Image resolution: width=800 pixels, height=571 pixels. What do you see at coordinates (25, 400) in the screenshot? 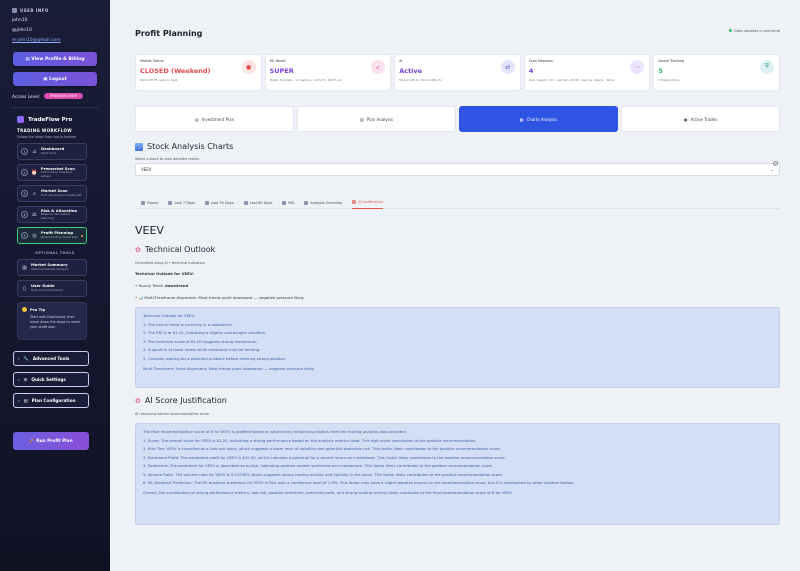
I see `clipboard-icon: ▤` at bounding box center [25, 400].